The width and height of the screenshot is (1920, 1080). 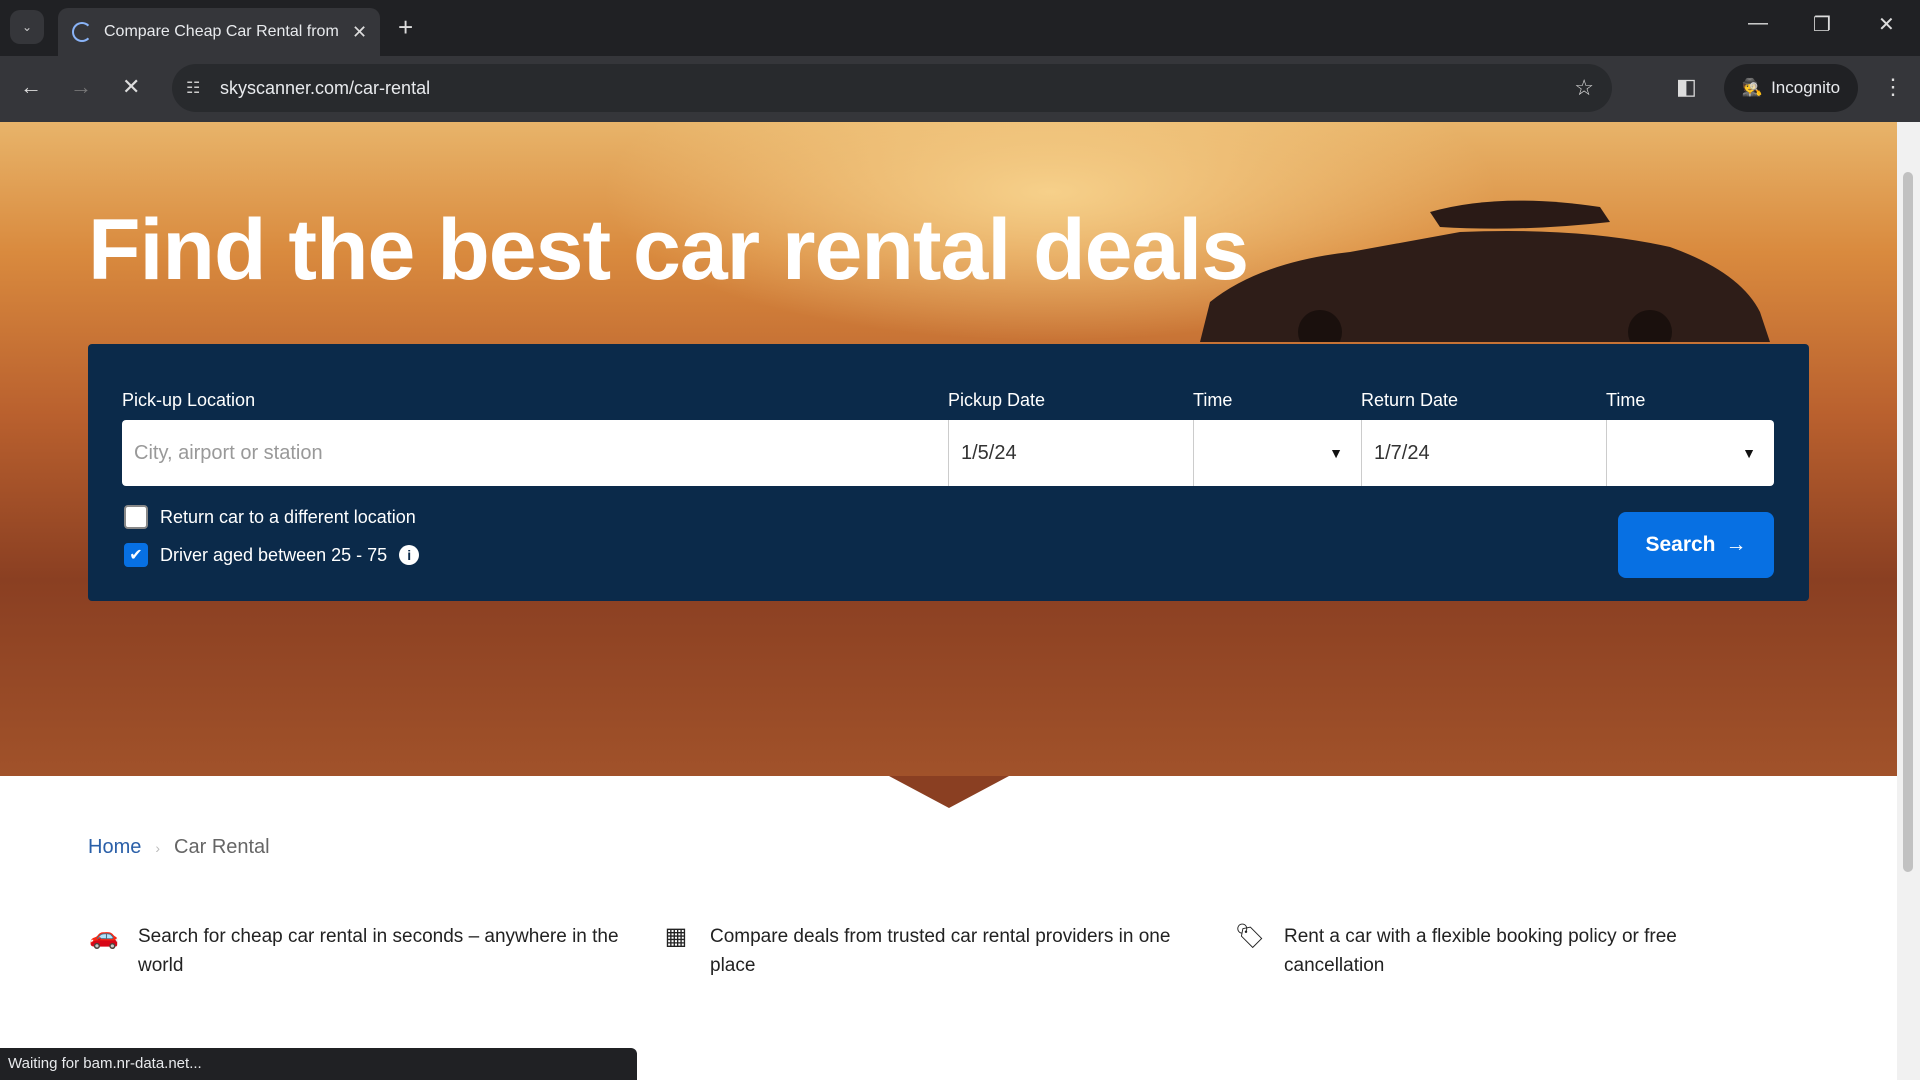 What do you see at coordinates (1626, 400) in the screenshot?
I see `return-time-label: Time` at bounding box center [1626, 400].